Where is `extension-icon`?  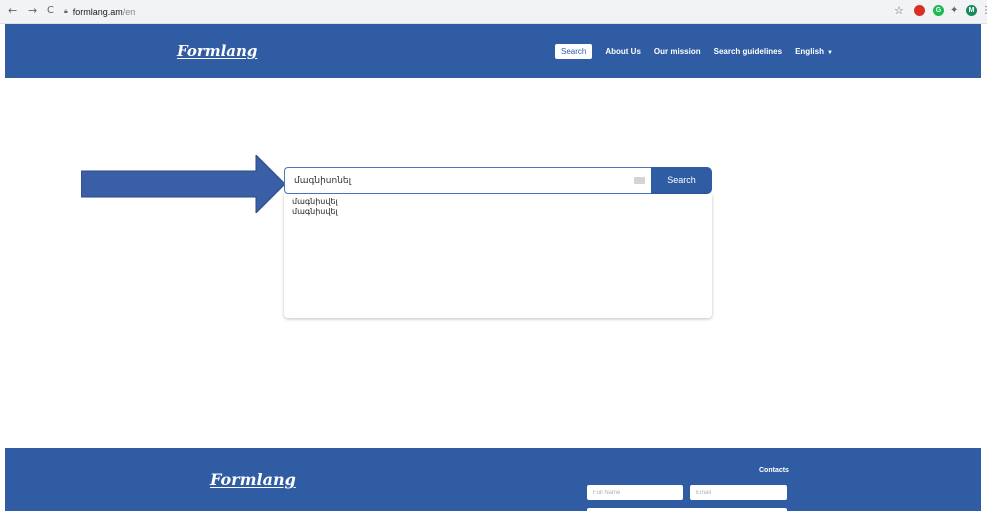 extension-icon is located at coordinates (919, 10).